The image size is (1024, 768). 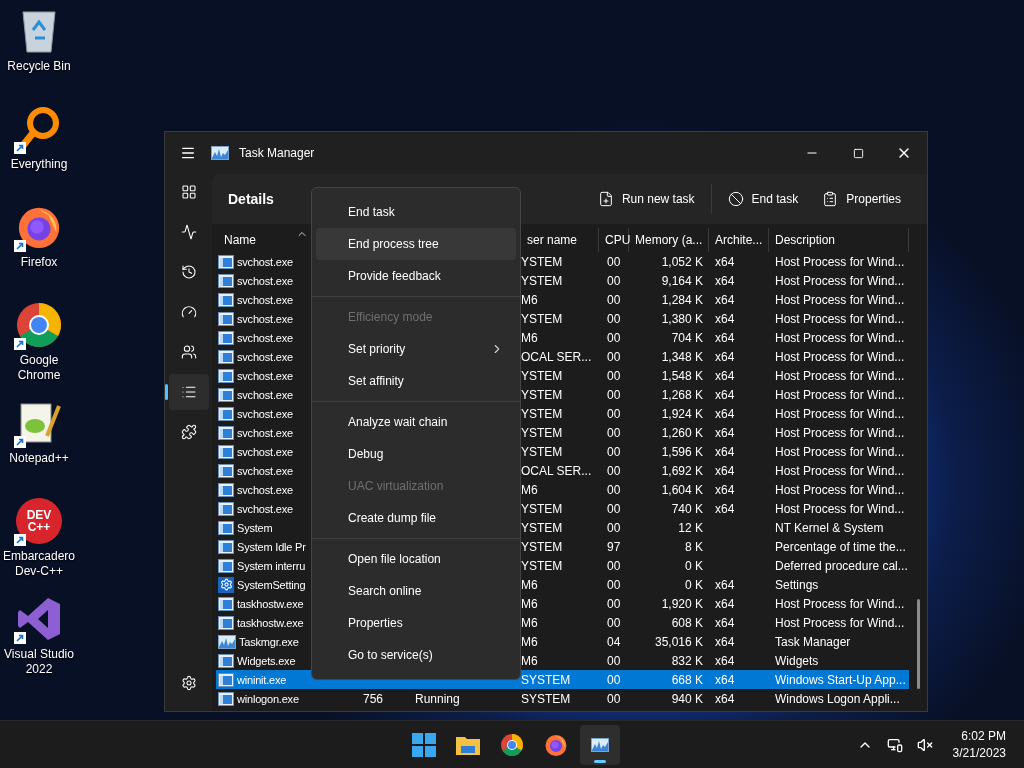 What do you see at coordinates (265, 698) in the screenshot?
I see `process-name-cell: winlogon.exe` at bounding box center [265, 698].